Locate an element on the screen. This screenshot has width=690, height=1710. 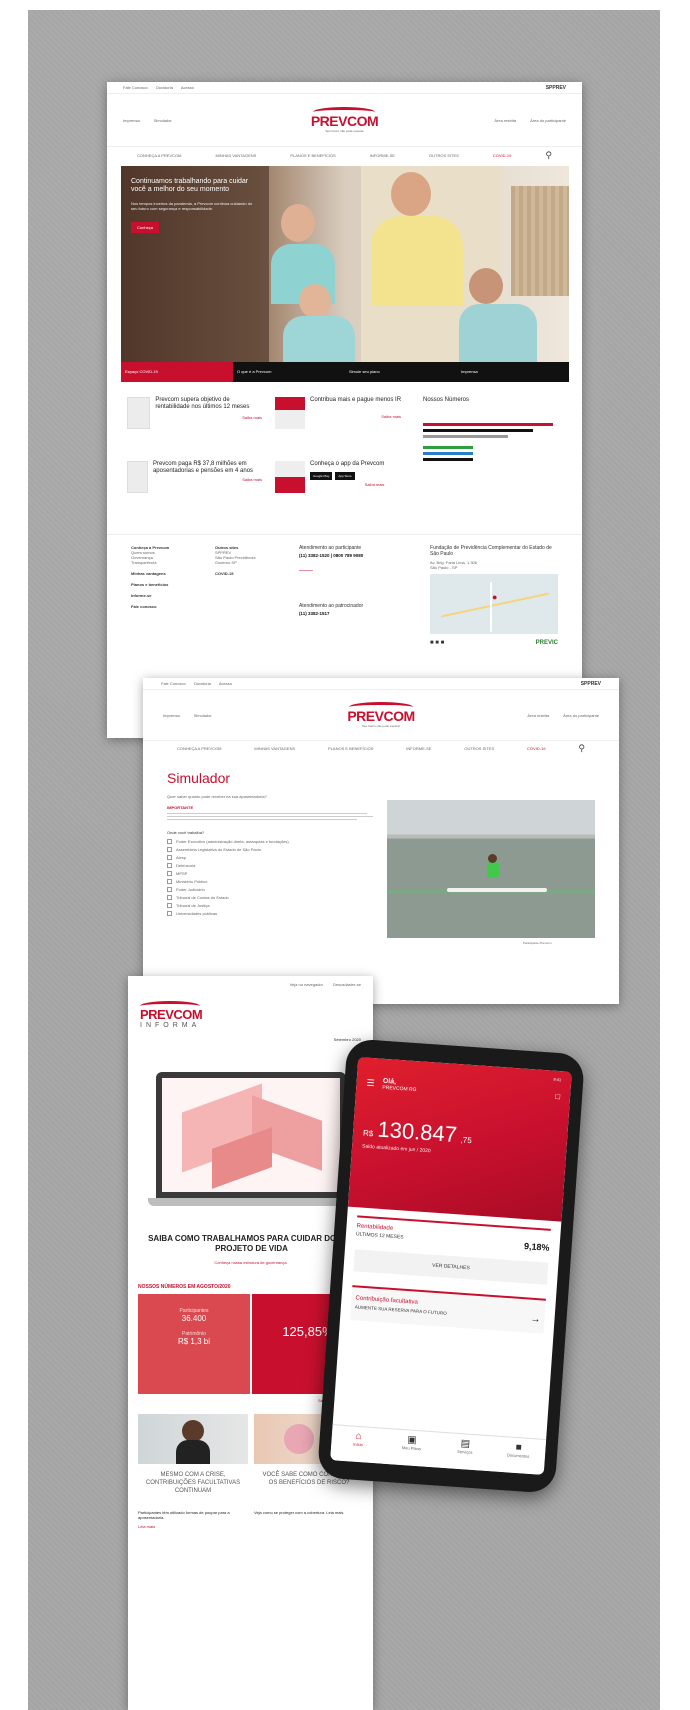
menu-icon: ☰ is located at coordinates (370, 1084).